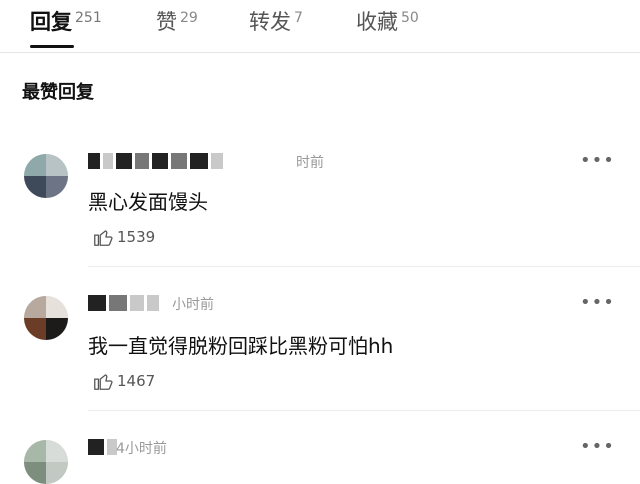 The width and height of the screenshot is (640, 484). I want to click on section-title: 最赞回复, so click(58, 92).